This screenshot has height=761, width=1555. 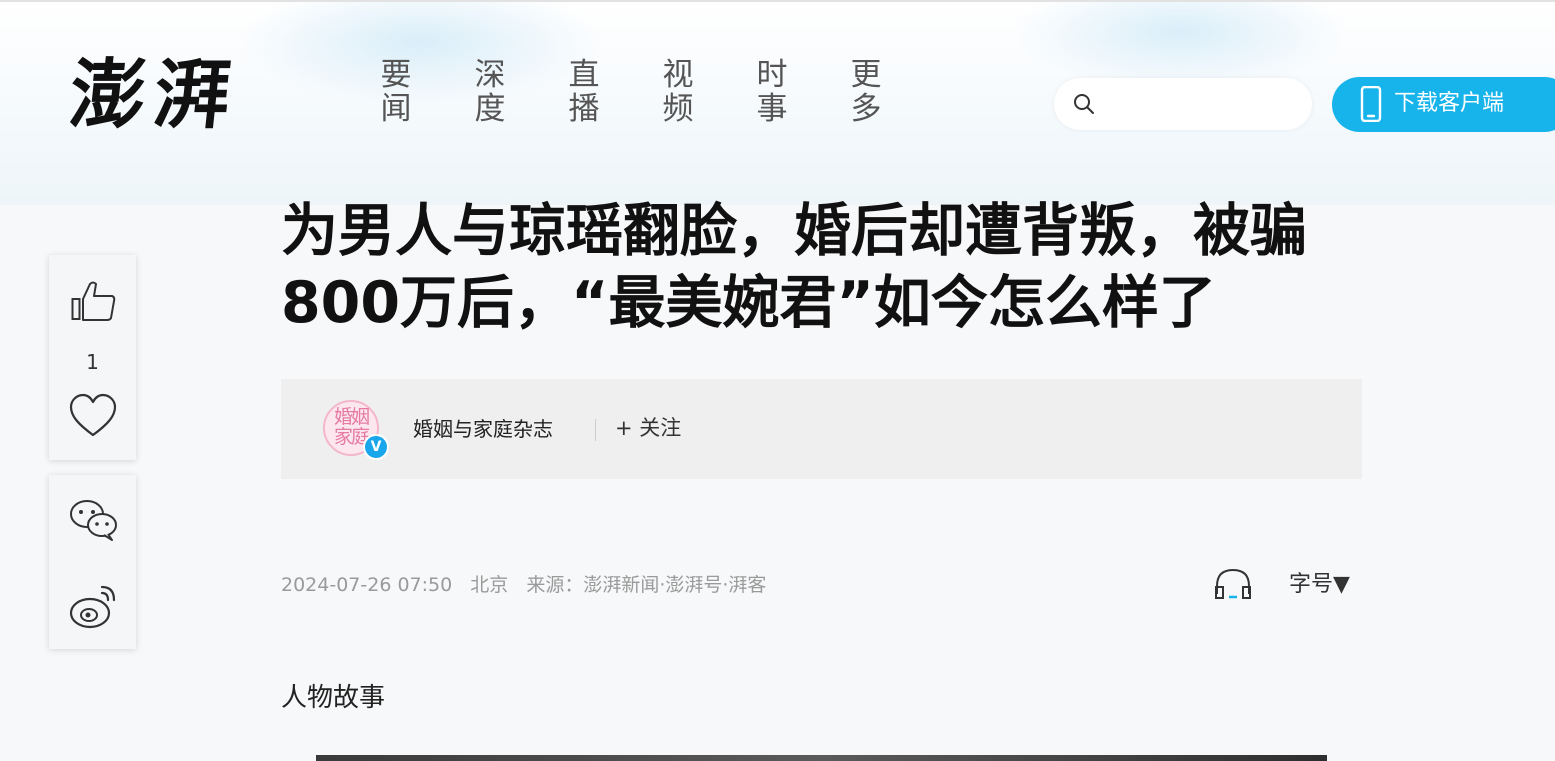 I want to click on nav-item-more: 更 多, so click(x=866, y=92).